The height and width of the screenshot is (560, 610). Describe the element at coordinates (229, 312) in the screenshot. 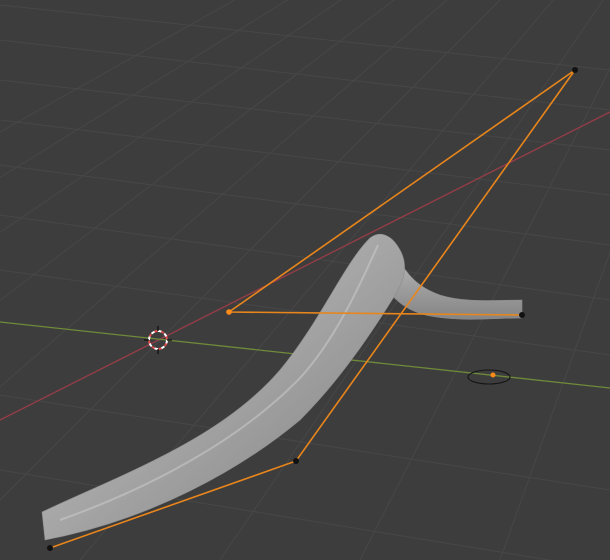

I see `control-point-4-selected` at that location.